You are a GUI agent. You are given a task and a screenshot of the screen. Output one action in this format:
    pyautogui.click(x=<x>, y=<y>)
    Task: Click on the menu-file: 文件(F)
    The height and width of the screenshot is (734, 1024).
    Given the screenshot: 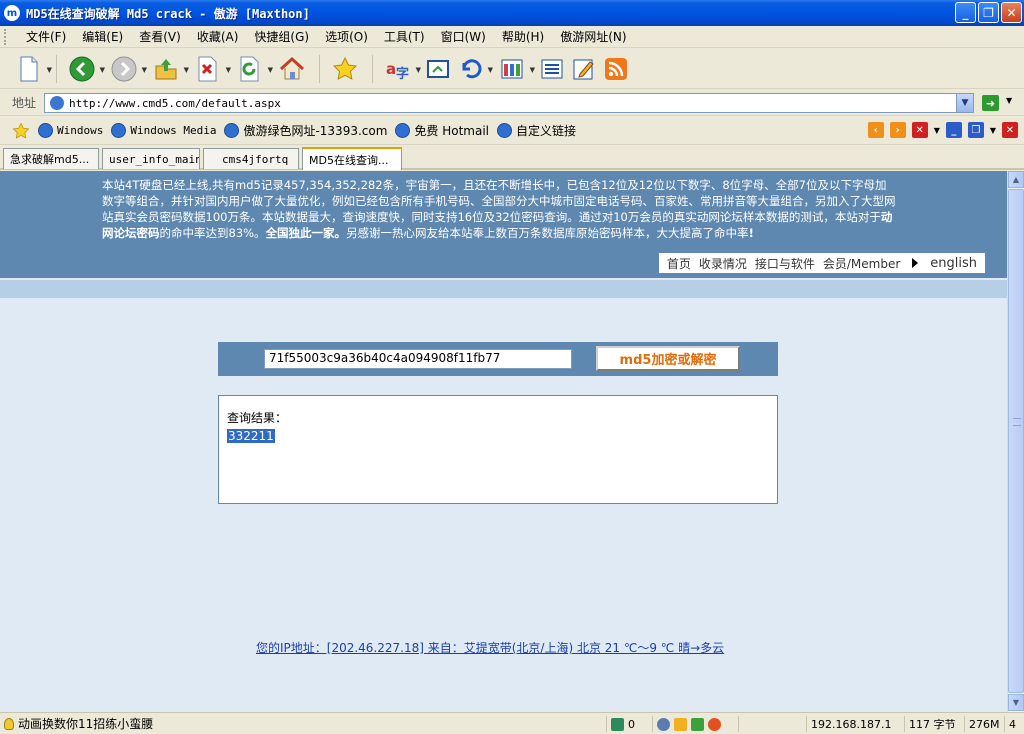 What is the action you would take?
    pyautogui.click(x=46, y=36)
    